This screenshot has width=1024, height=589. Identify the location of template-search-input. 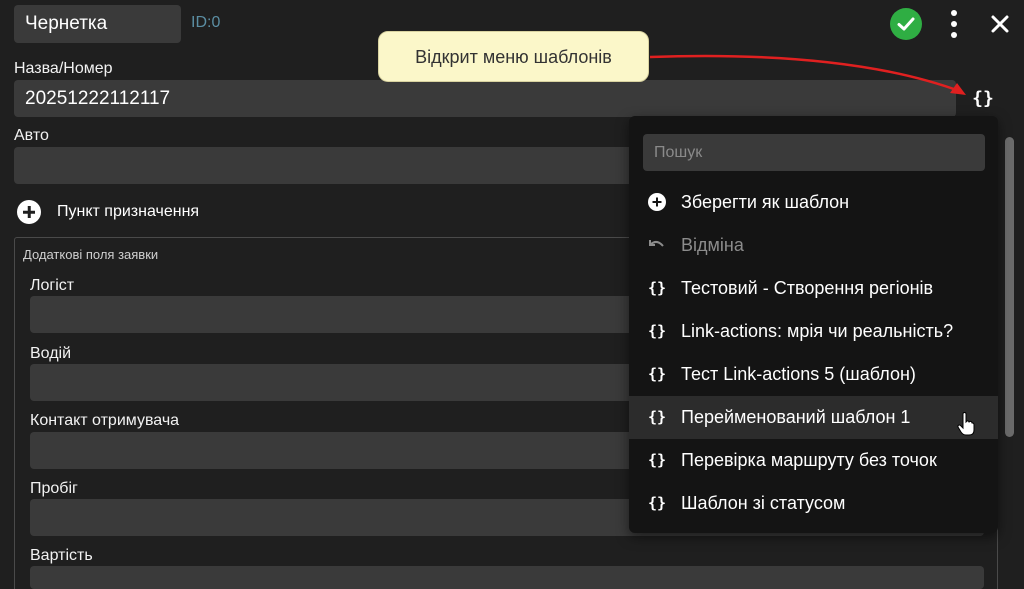
(814, 152).